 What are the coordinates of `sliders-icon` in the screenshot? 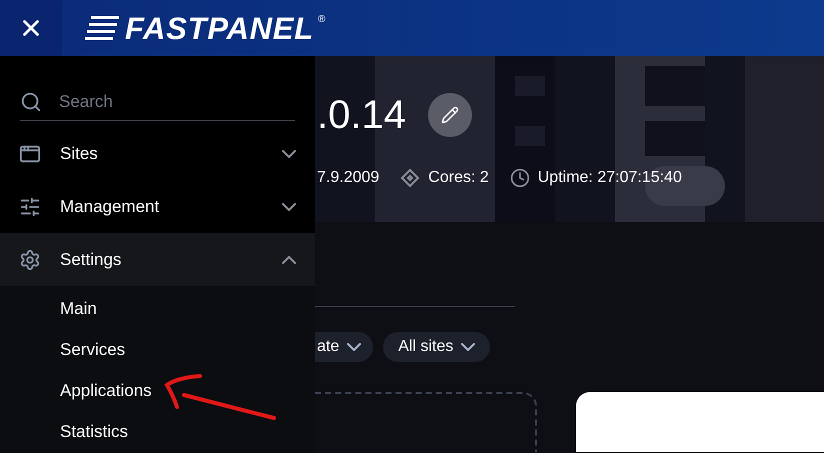 It's located at (30, 207).